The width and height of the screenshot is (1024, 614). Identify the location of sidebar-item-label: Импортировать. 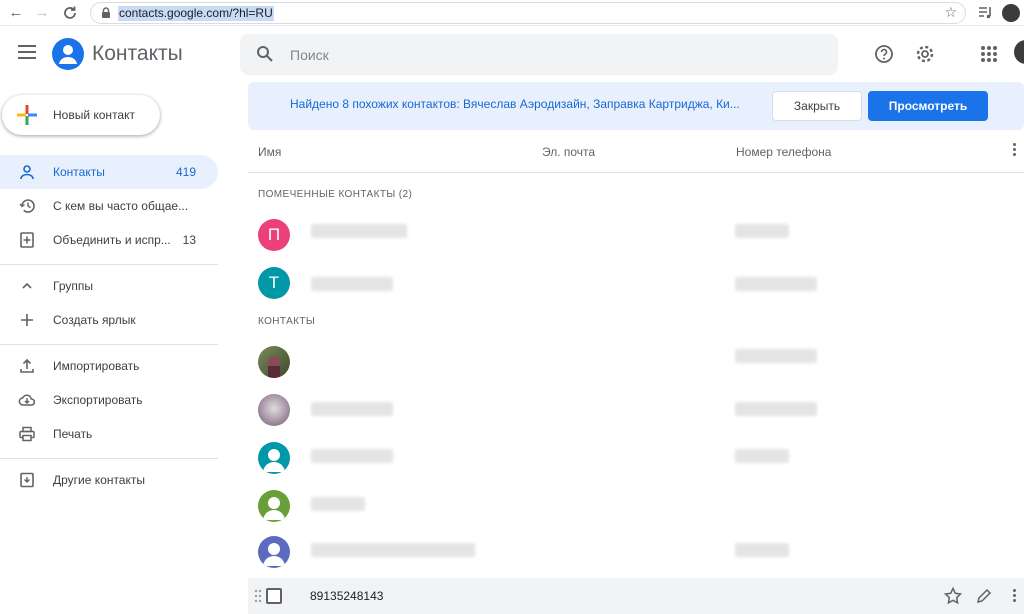
(96, 366).